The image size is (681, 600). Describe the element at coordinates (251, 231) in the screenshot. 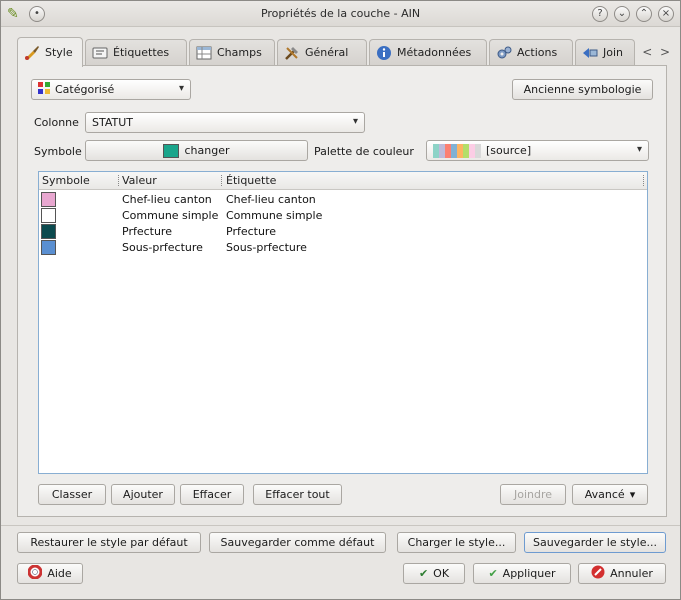

I see `category-label: Prfecture` at that location.